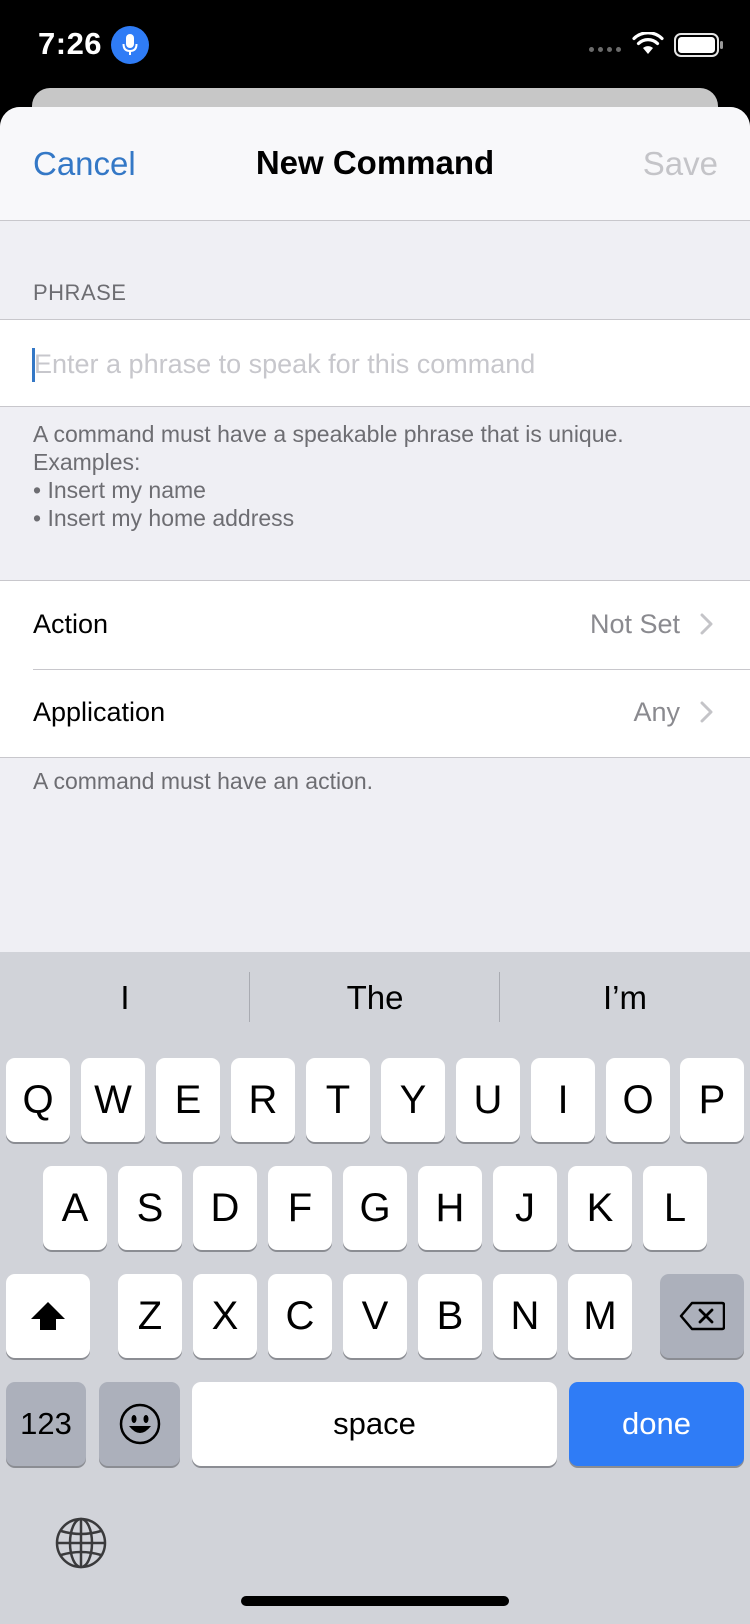 The image size is (750, 1624). Describe the element at coordinates (338, 1100) in the screenshot. I see `key-t: T` at that location.